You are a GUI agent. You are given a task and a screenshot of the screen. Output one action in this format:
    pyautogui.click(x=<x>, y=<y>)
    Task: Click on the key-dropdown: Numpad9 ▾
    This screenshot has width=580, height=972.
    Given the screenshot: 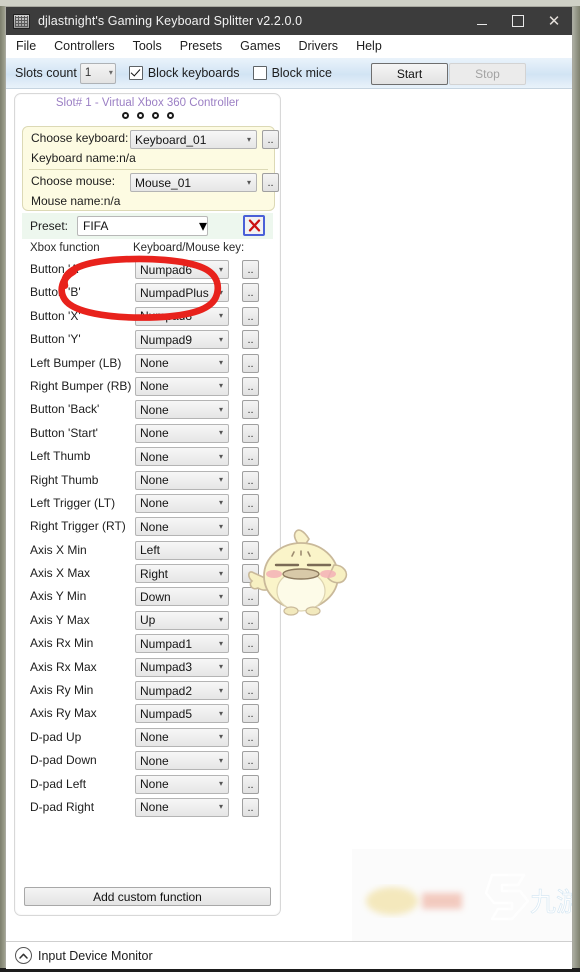 What is the action you would take?
    pyautogui.click(x=182, y=340)
    